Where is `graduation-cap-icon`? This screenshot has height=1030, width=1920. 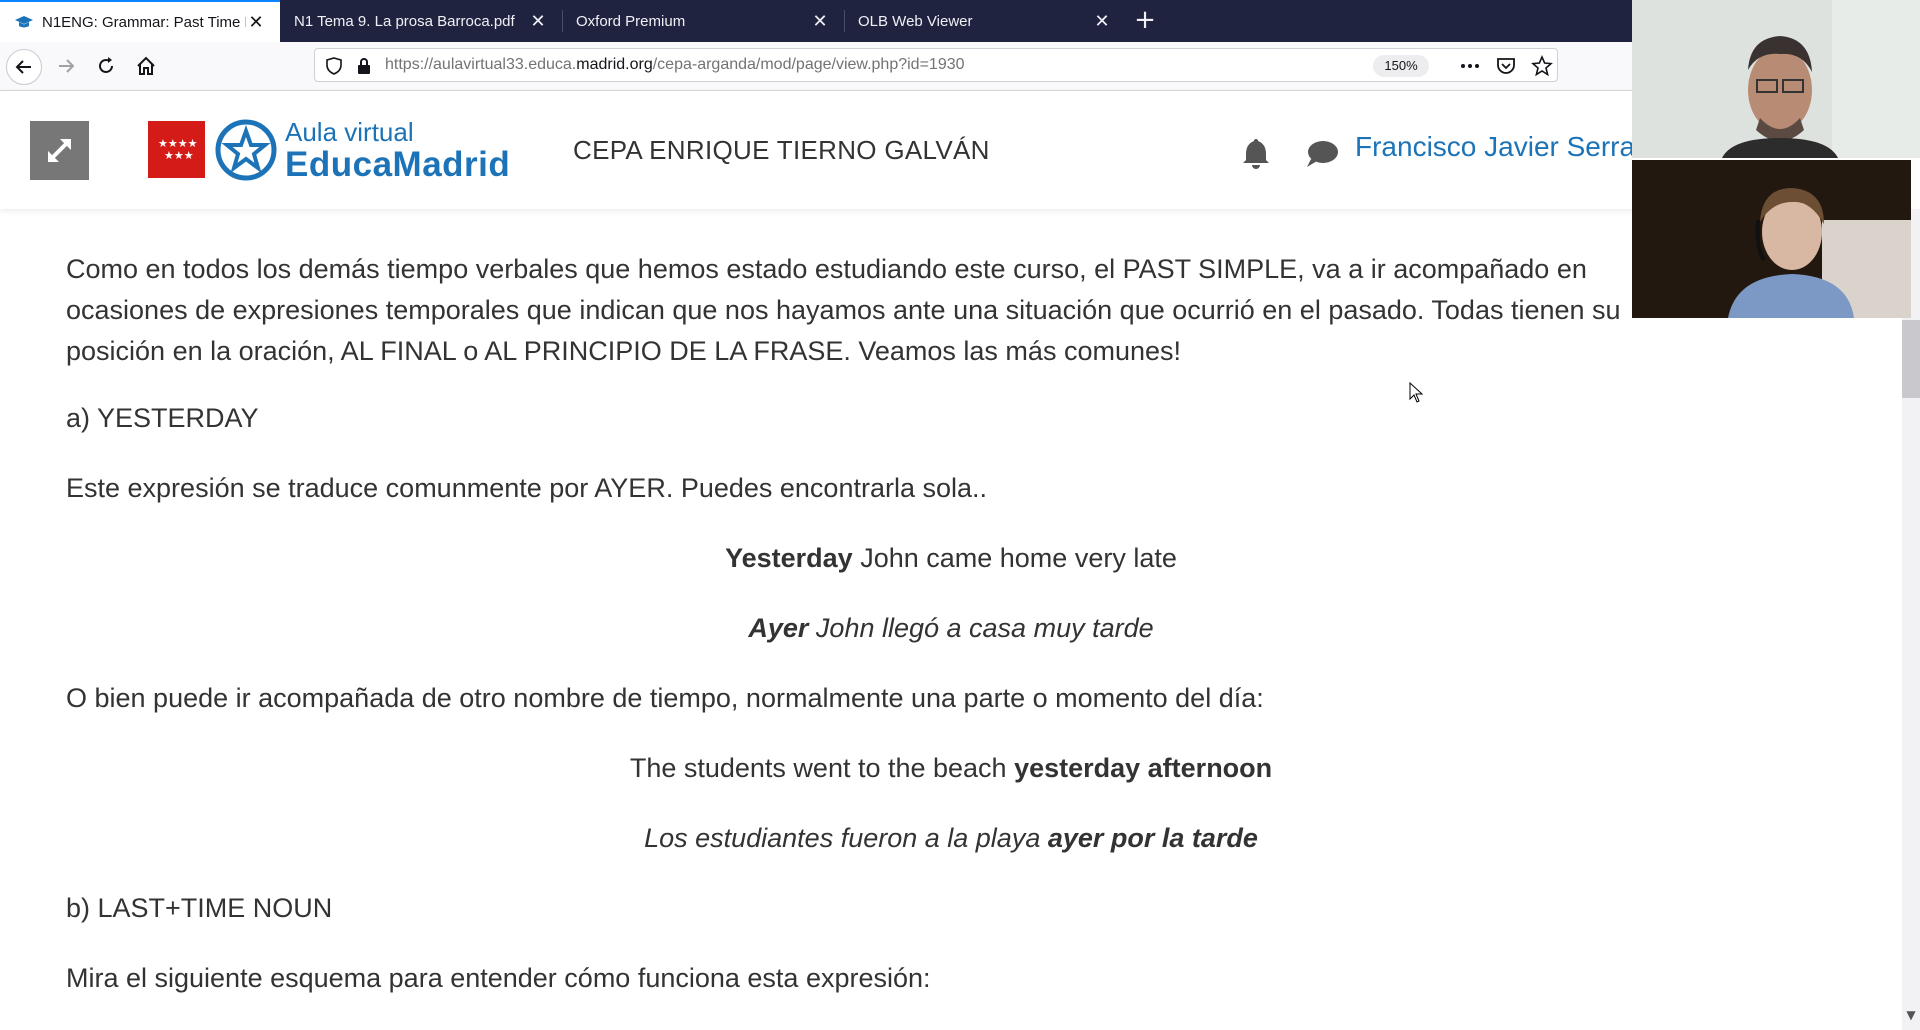
graduation-cap-icon is located at coordinates (24, 22).